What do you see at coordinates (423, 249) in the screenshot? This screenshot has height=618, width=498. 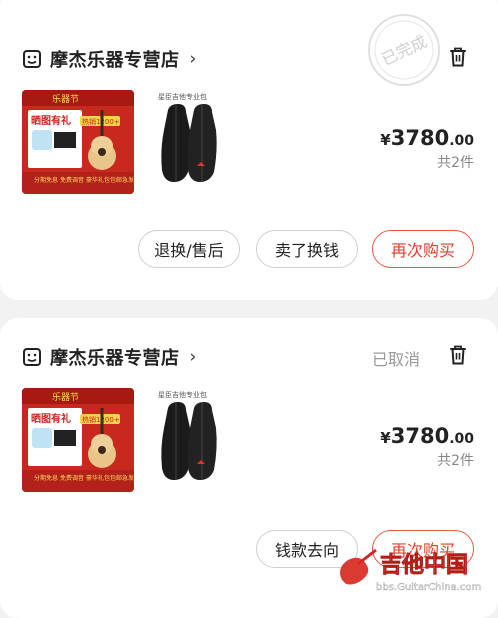 I see `buy-again-button: 再次购买` at bounding box center [423, 249].